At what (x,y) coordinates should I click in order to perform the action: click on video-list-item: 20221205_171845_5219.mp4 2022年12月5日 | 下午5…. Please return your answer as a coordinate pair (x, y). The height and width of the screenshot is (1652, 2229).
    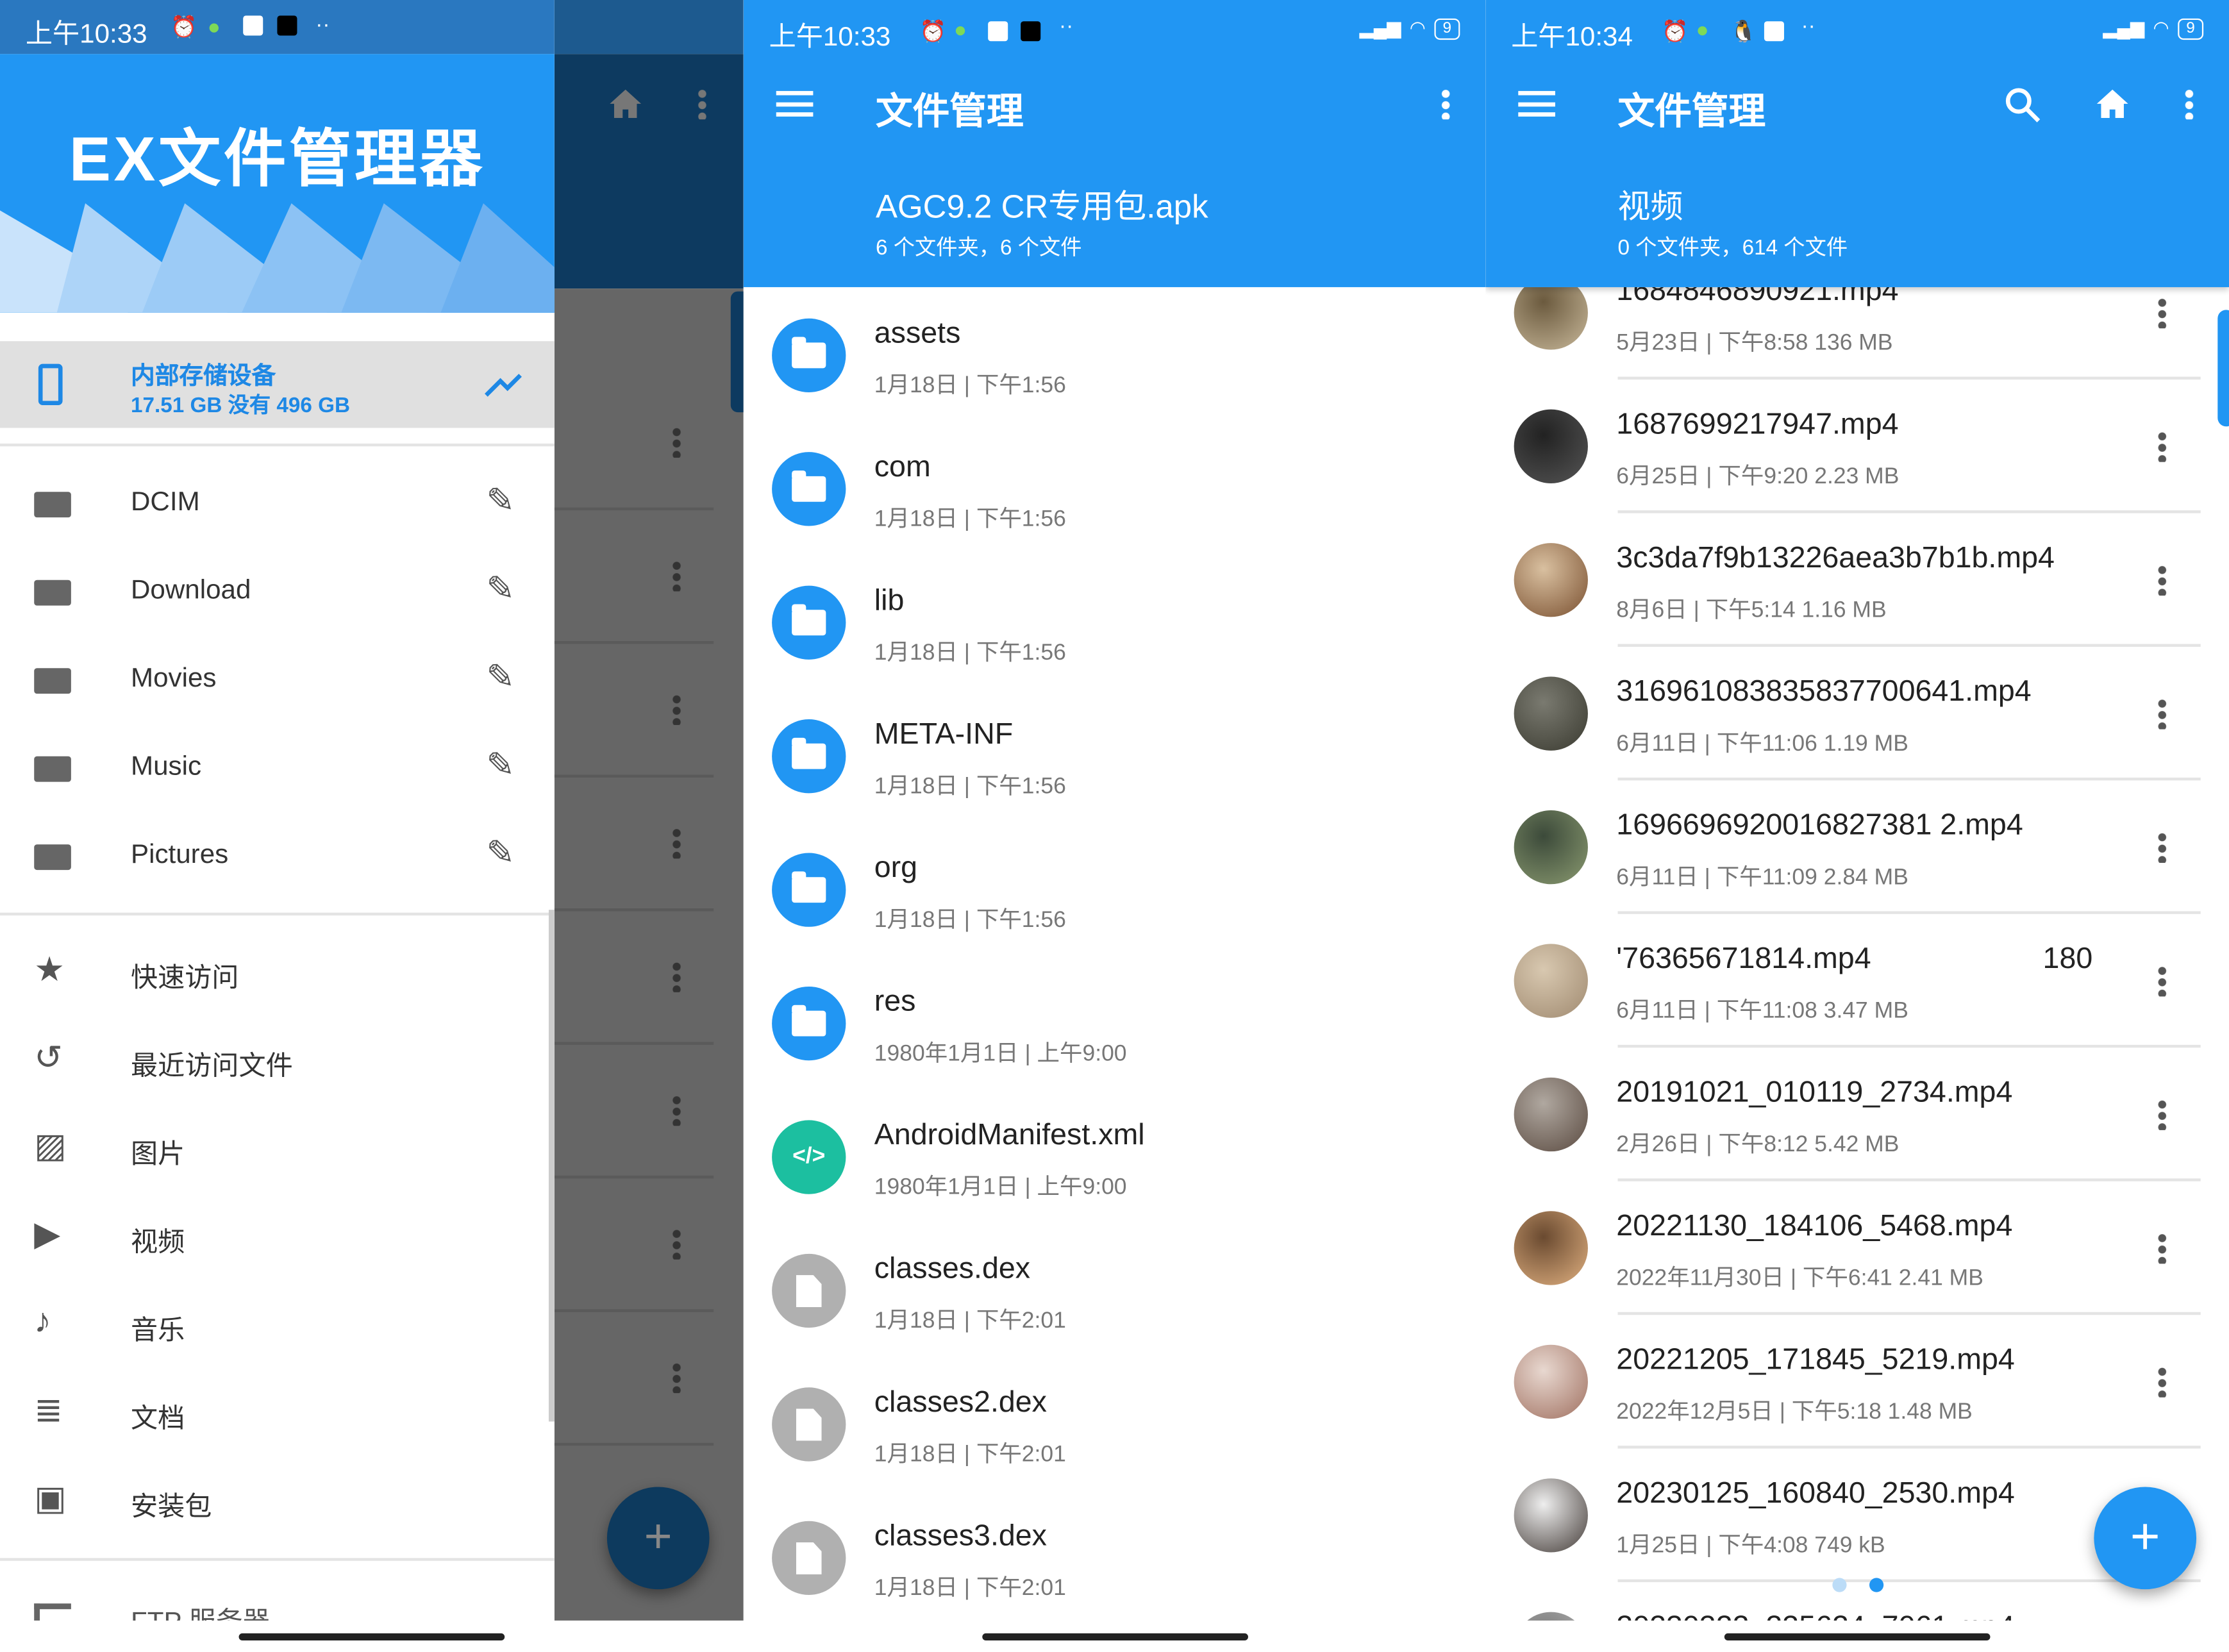
    Looking at the image, I should click on (1857, 1382).